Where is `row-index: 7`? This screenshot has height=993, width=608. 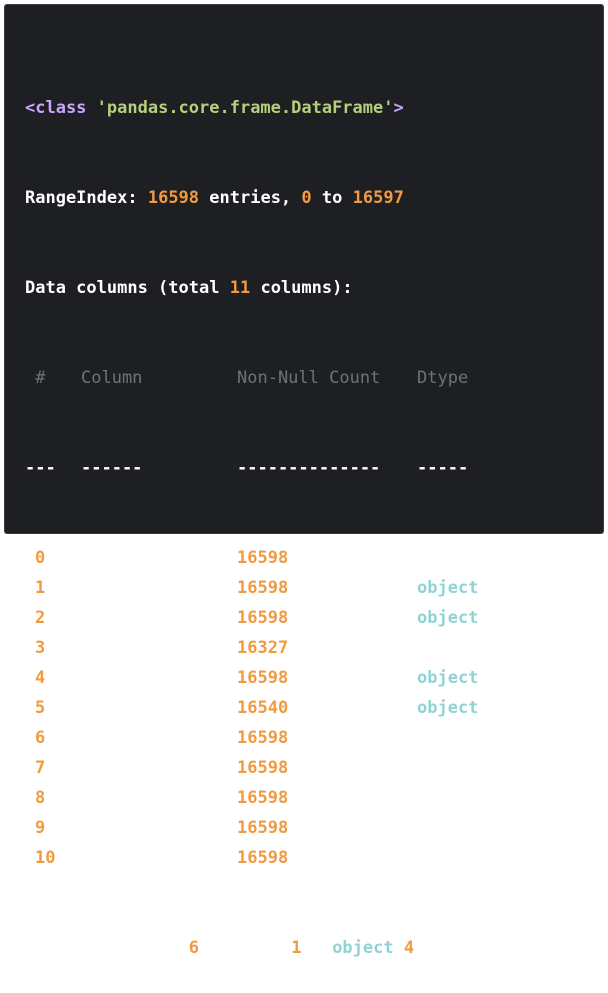
row-index: 7 is located at coordinates (40, 768).